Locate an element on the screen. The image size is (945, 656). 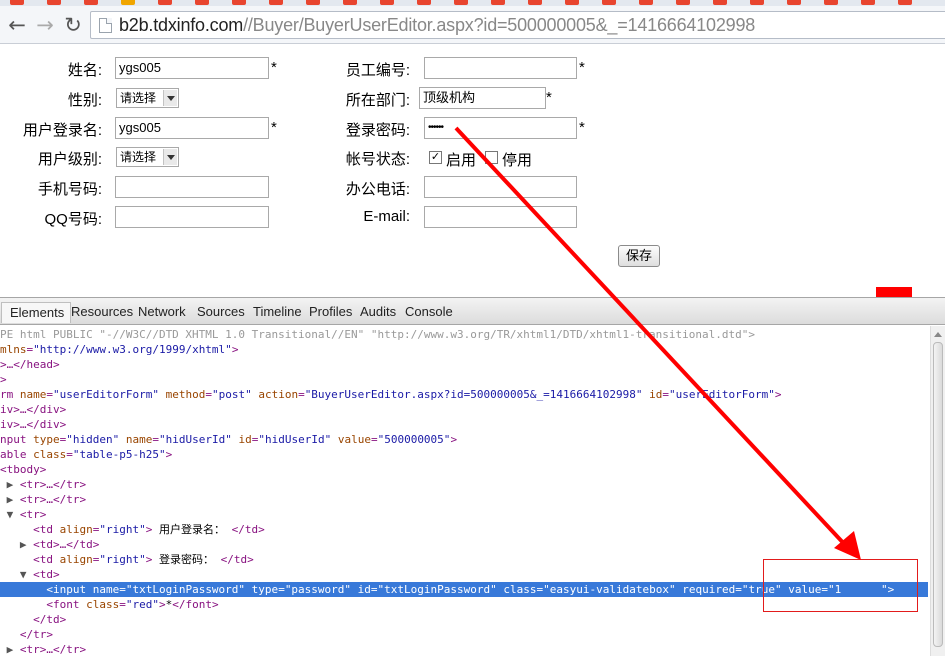
dom-token: "post" is located at coordinates (231, 394).